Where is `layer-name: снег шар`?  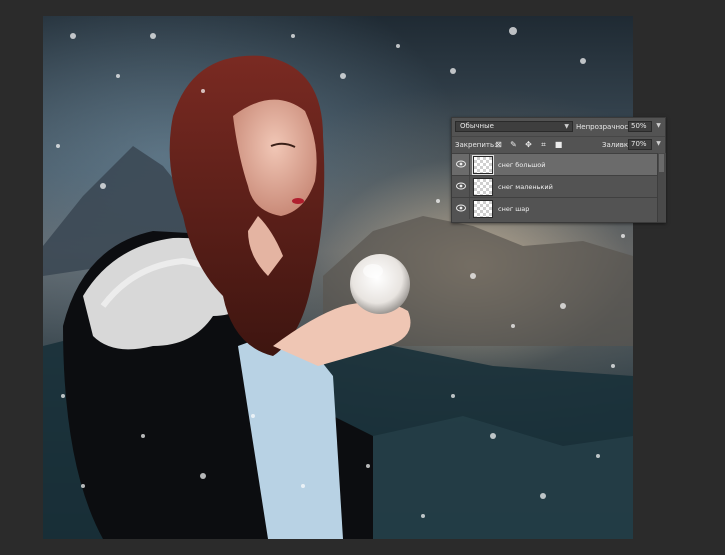
layer-name: снег шар is located at coordinates (514, 209).